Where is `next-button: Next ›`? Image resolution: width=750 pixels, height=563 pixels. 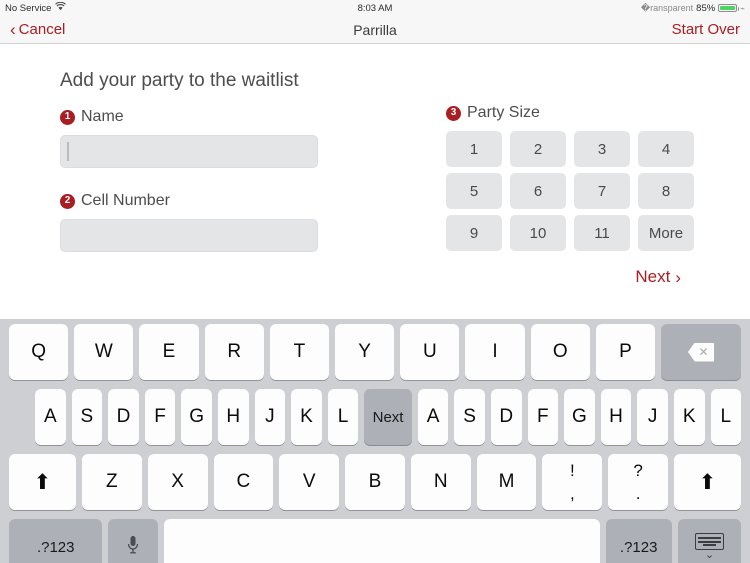 next-button: Next › is located at coordinates (658, 277).